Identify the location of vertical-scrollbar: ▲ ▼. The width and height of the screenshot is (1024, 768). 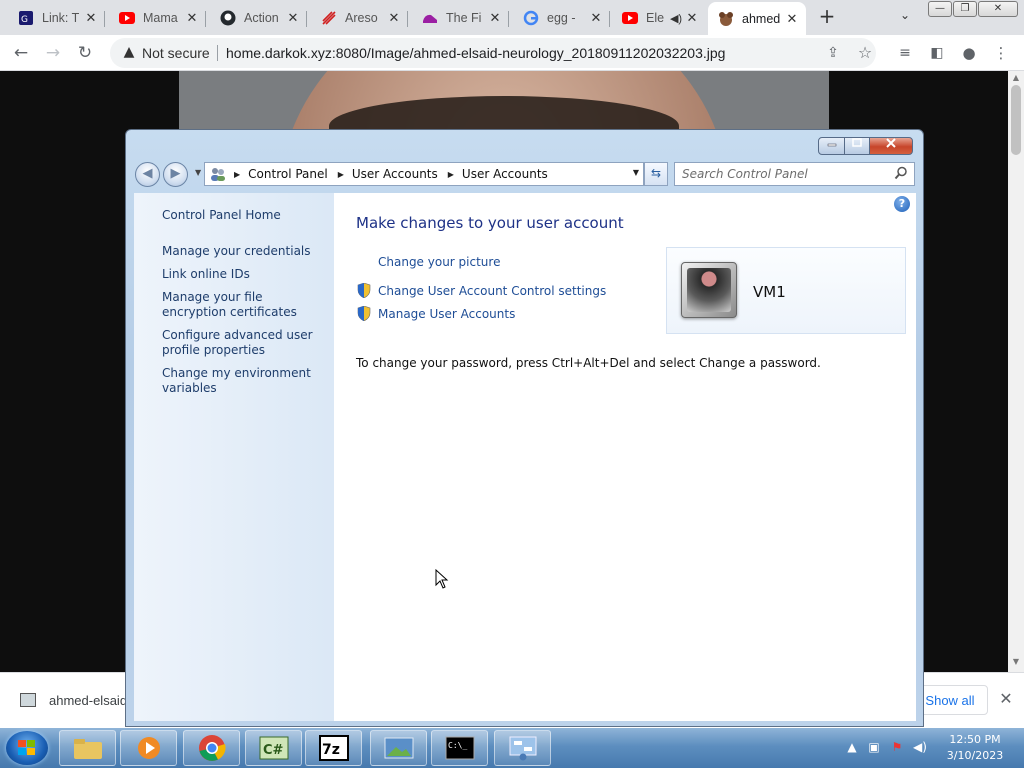
(1016, 371).